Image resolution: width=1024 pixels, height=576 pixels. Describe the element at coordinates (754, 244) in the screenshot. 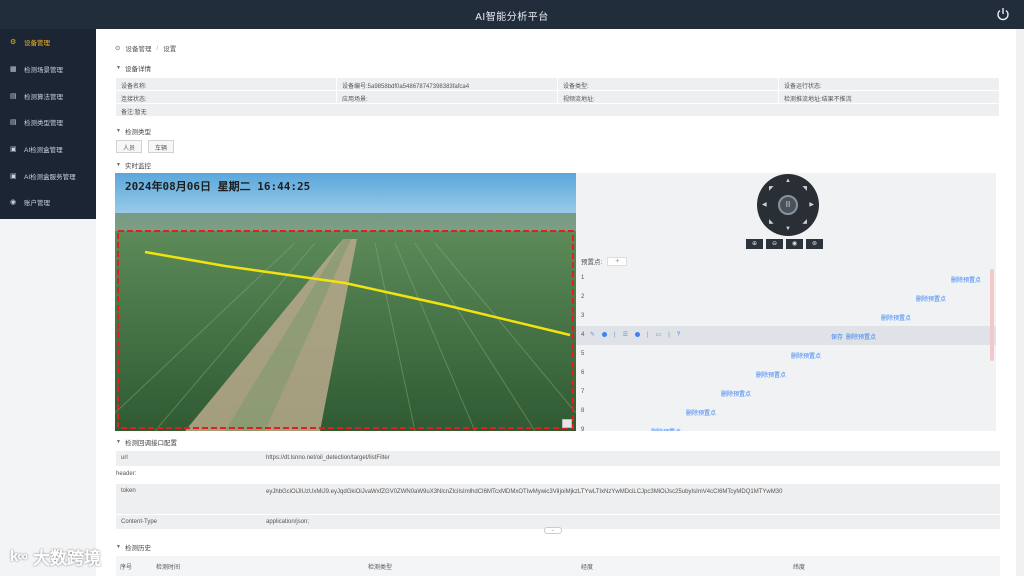

I see `zoom-in-button: ⊕` at that location.